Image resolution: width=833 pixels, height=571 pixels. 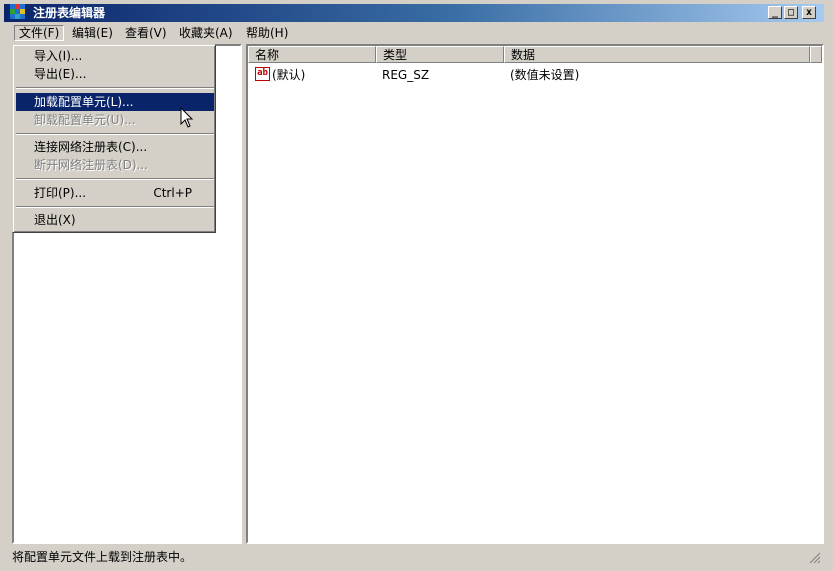 What do you see at coordinates (262, 74) in the screenshot?
I see `string-value-icon: ab` at bounding box center [262, 74].